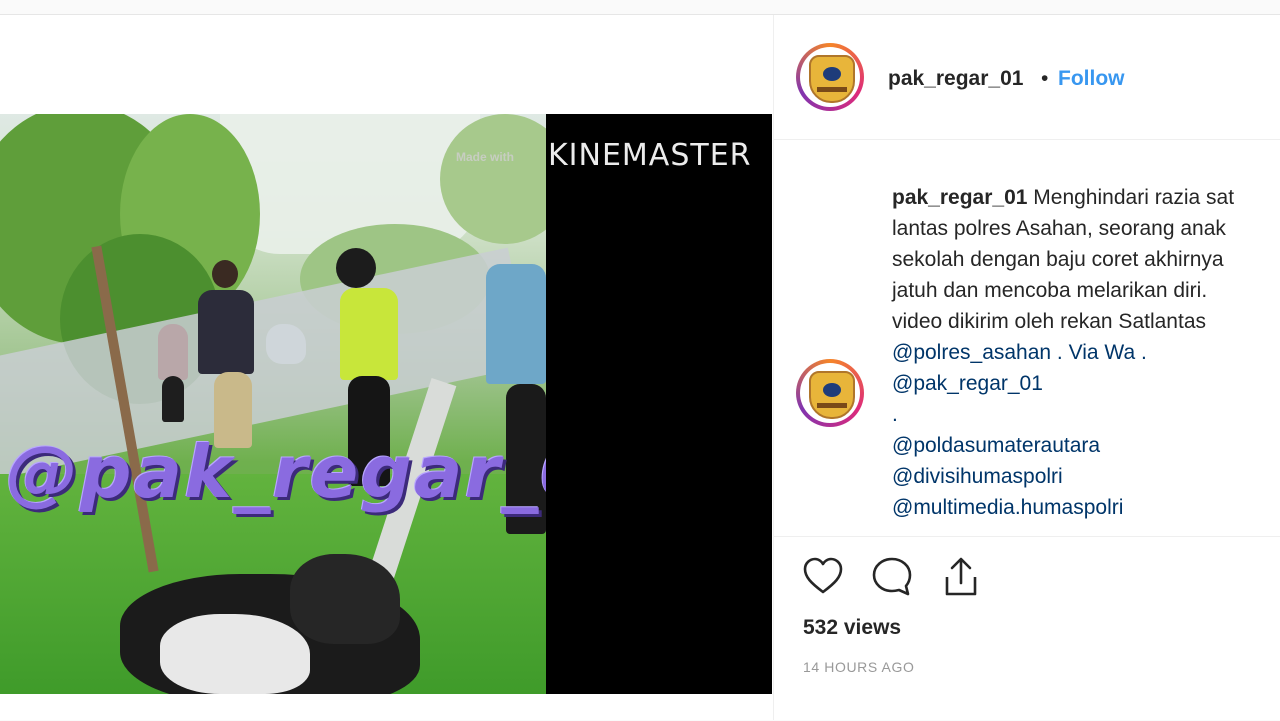  I want to click on comment-icon, so click(892, 577).